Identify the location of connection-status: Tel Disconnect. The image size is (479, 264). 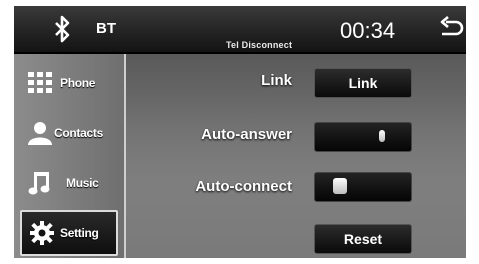
(259, 45).